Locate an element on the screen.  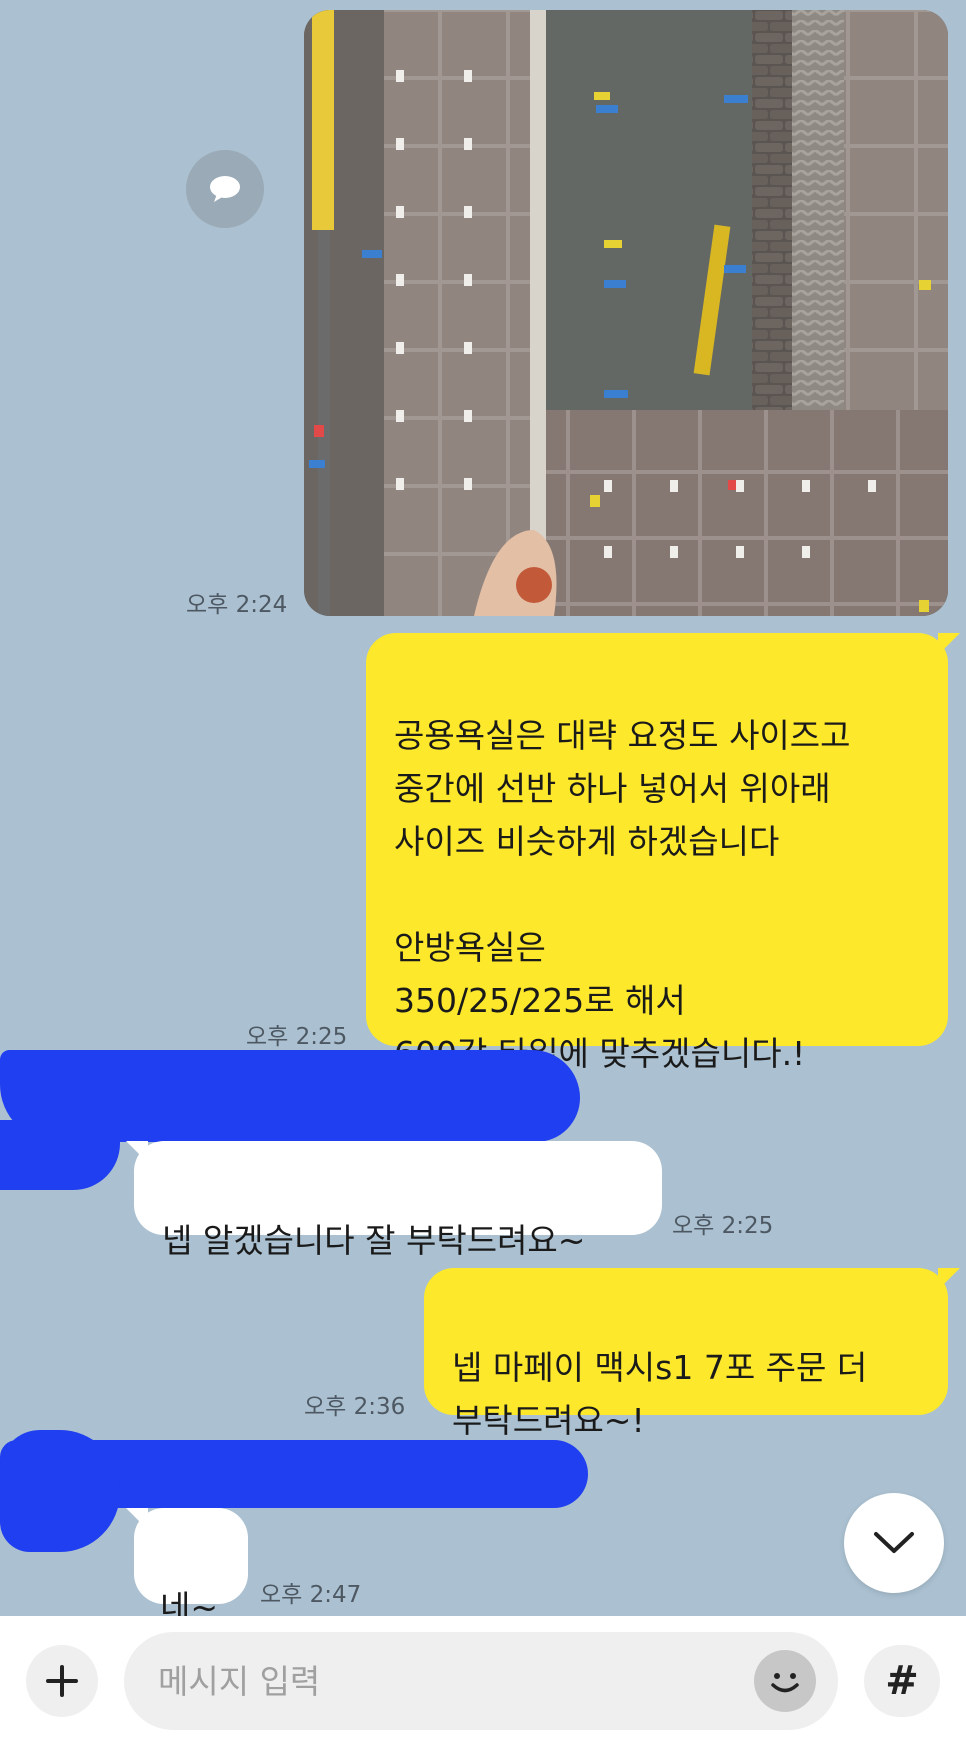
speech-bubble-icon is located at coordinates (225, 189).